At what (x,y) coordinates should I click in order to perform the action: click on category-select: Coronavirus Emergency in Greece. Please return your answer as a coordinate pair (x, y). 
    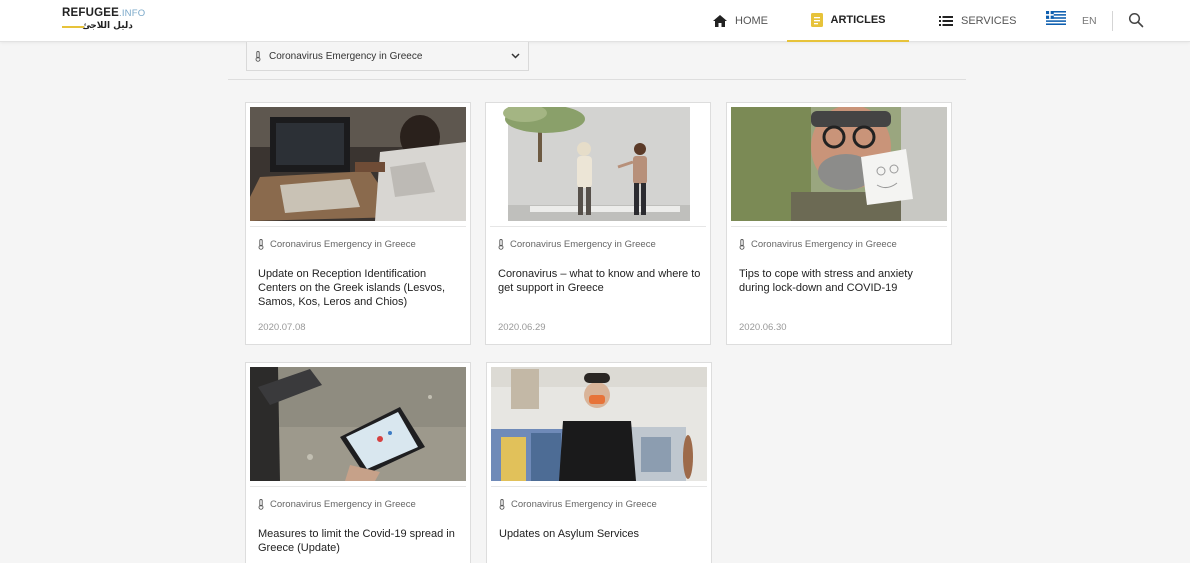
    Looking at the image, I should click on (387, 56).